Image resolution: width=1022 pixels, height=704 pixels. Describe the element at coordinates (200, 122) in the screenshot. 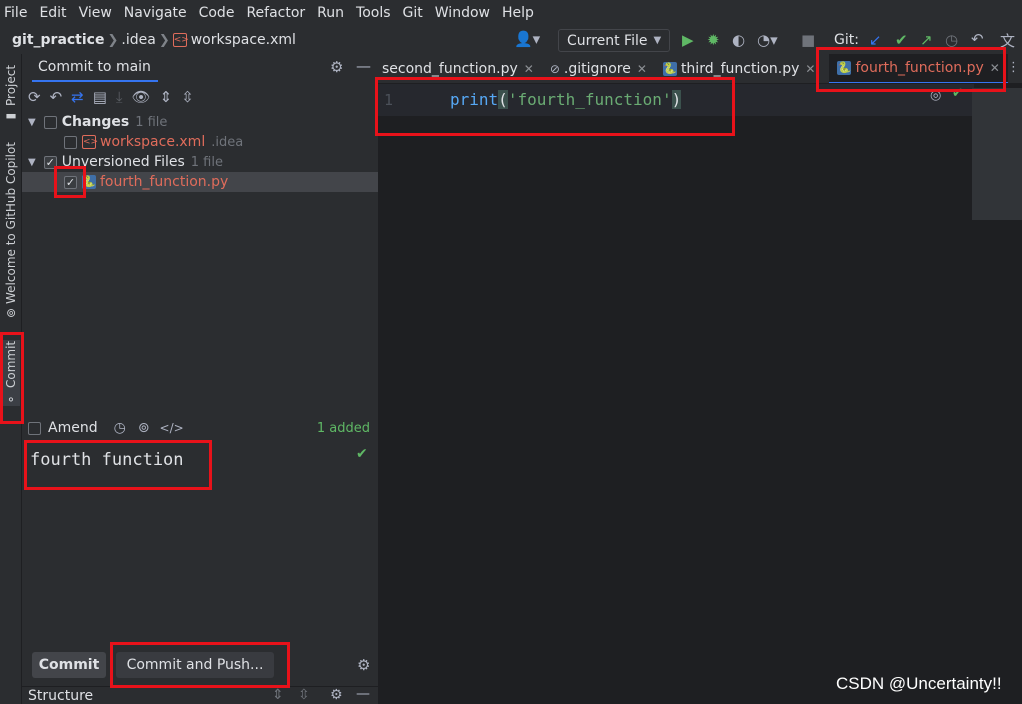

I see `changes-group: ▼ Changes 1 file` at that location.